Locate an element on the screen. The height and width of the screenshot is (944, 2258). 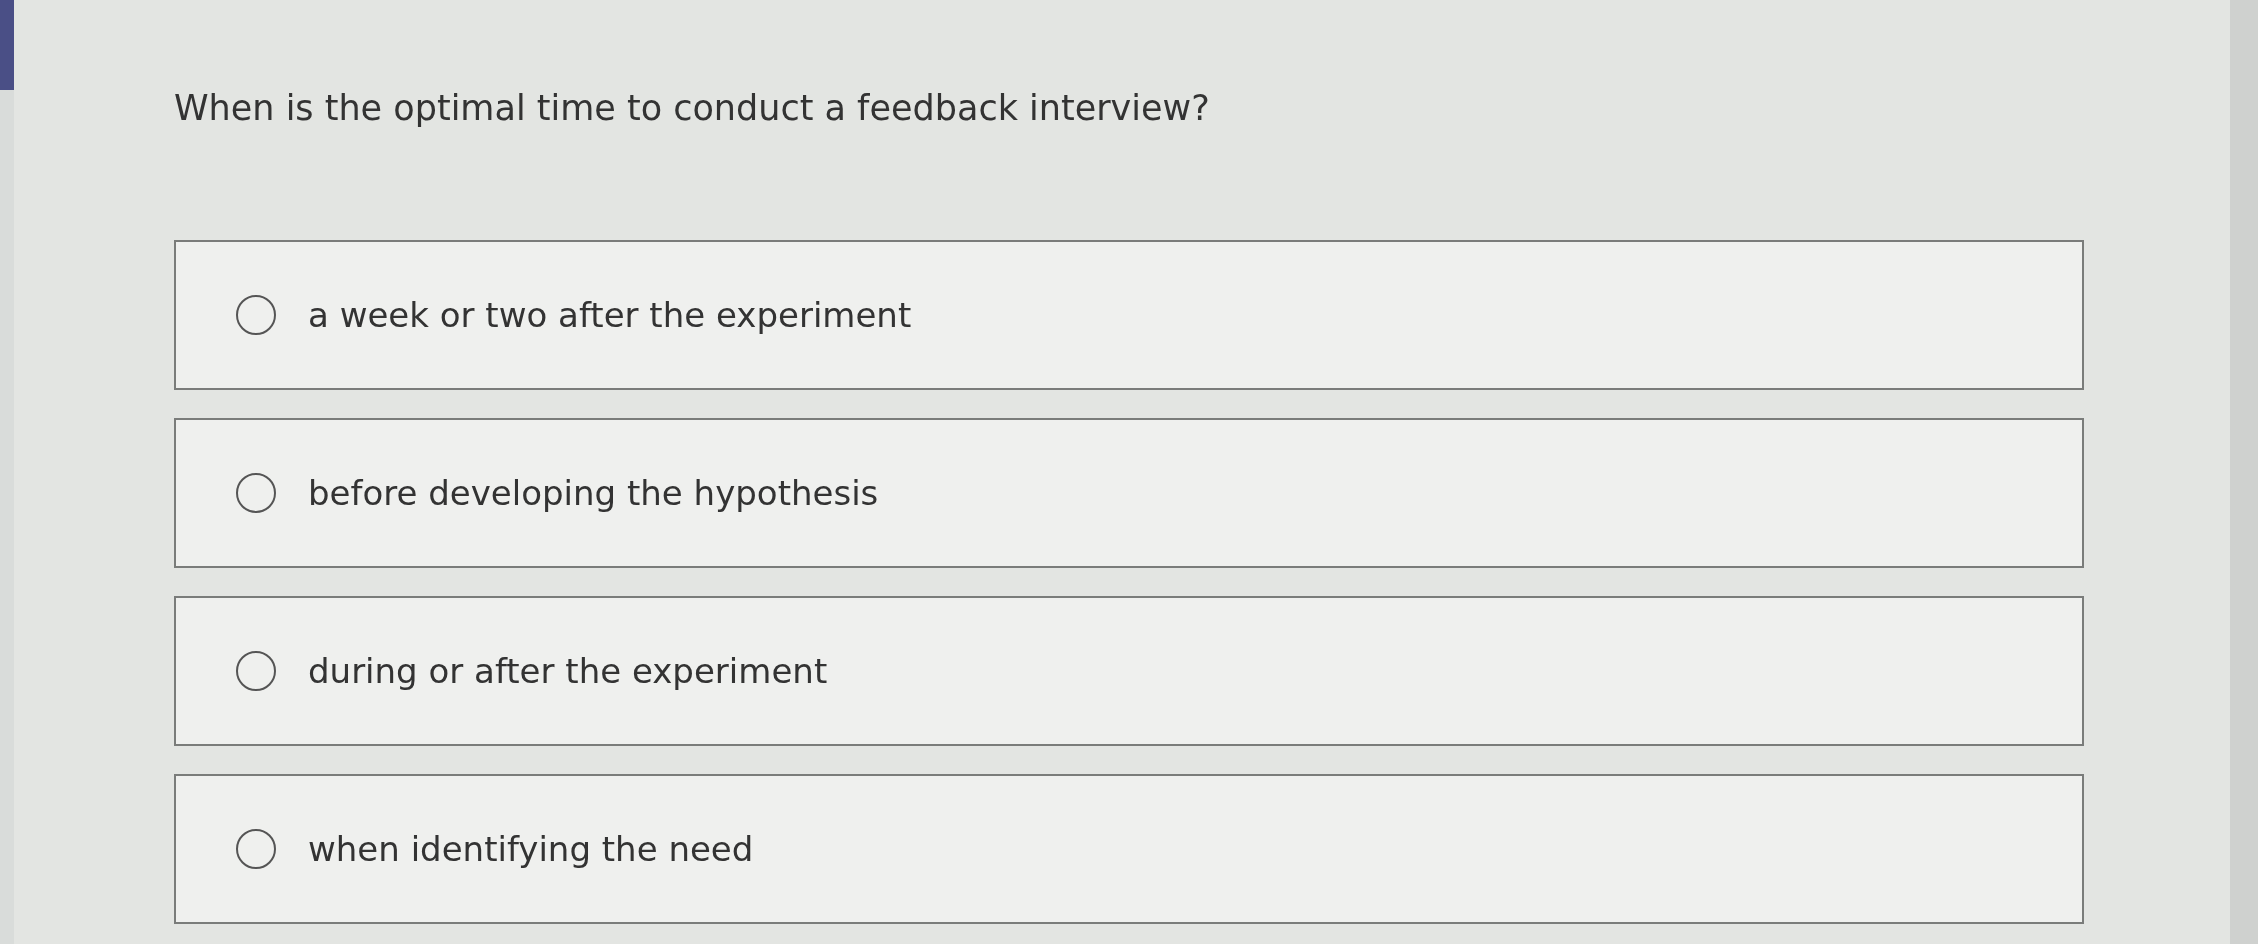
answer-option: during or after the experiment is located at coordinates (1129, 671).